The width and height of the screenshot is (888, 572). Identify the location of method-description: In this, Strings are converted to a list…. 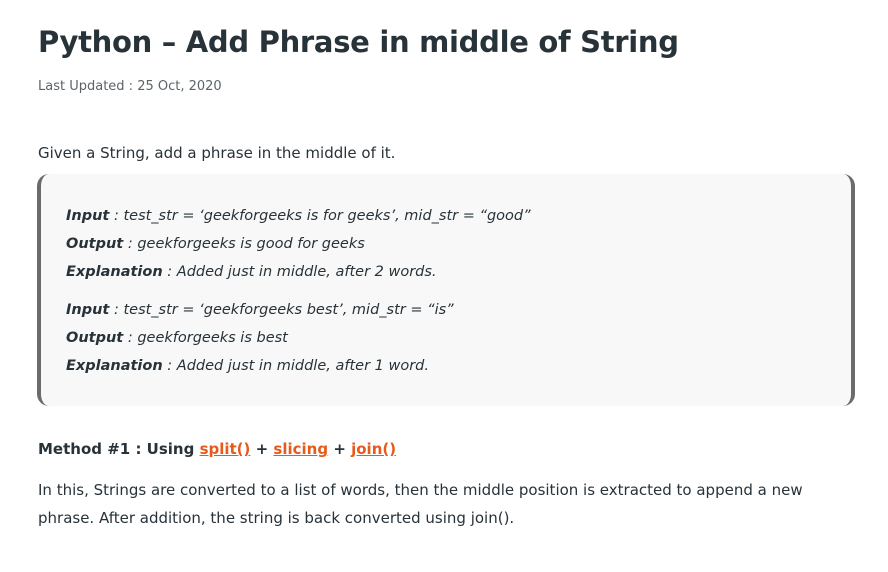
(420, 504).